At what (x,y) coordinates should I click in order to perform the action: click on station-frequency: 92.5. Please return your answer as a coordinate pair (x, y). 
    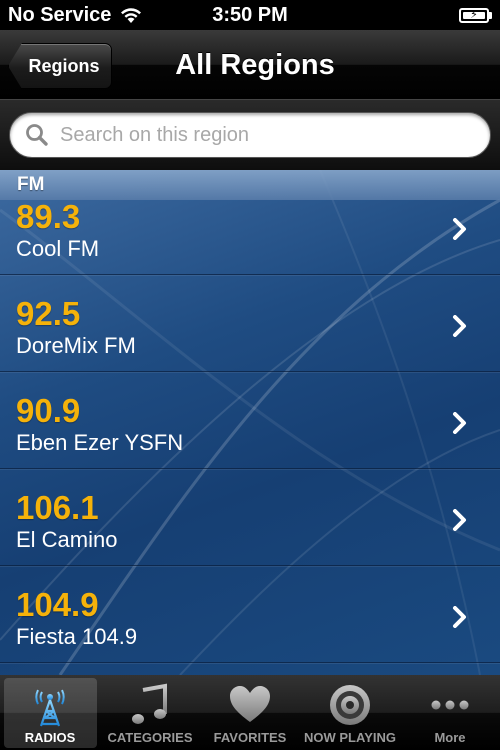
    Looking at the image, I should click on (48, 313).